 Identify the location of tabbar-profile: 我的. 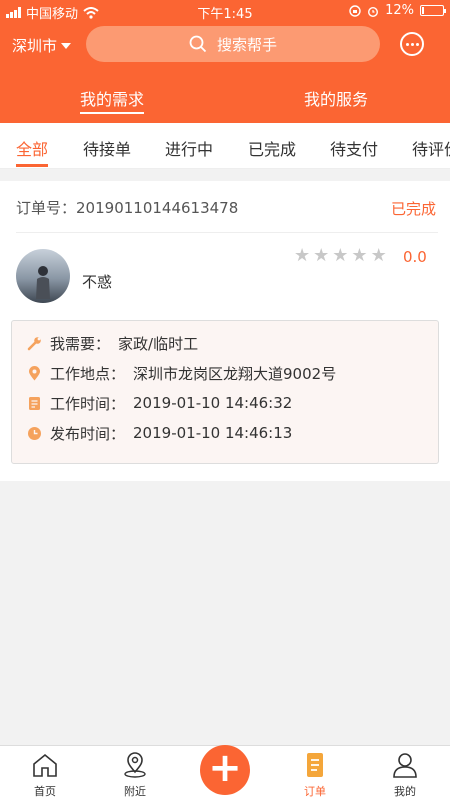
(405, 775).